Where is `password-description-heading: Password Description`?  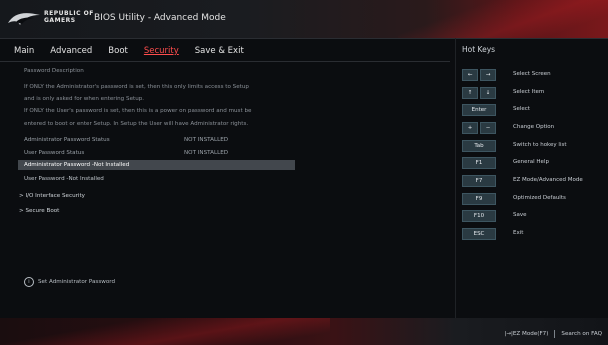 password-description-heading: Password Description is located at coordinates (54, 71).